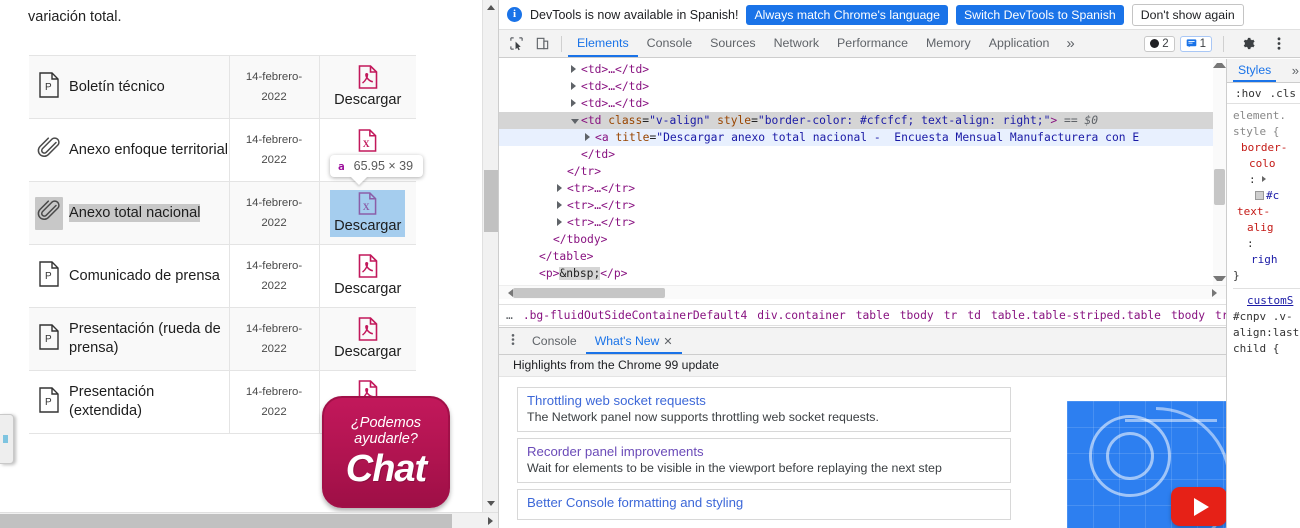  I want to click on tree-scroll-down-icon, so click(1219, 278).